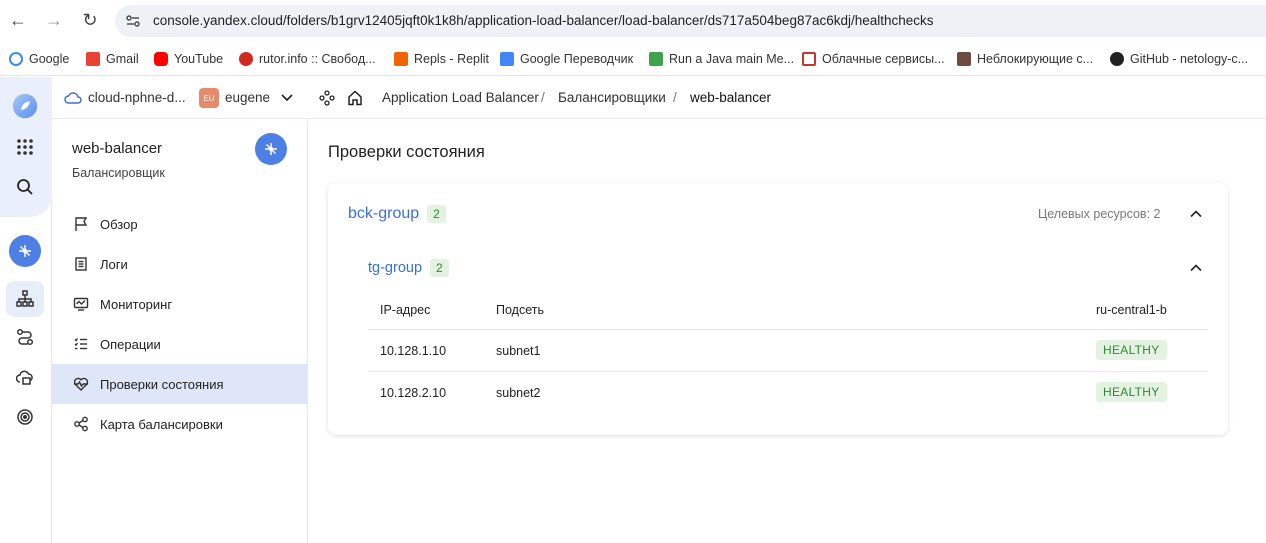 This screenshot has width=1266, height=543. What do you see at coordinates (452, 59) in the screenshot?
I see `bookmark-label: Repls - Replit` at bounding box center [452, 59].